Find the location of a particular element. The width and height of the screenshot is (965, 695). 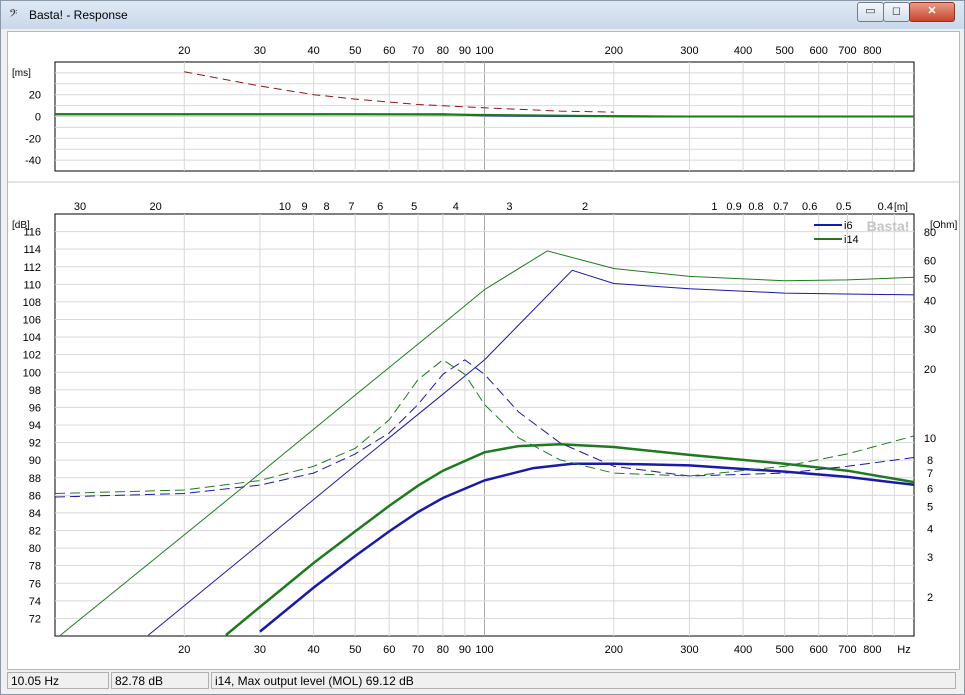

db-y-tick: 96 is located at coordinates (35, 408).